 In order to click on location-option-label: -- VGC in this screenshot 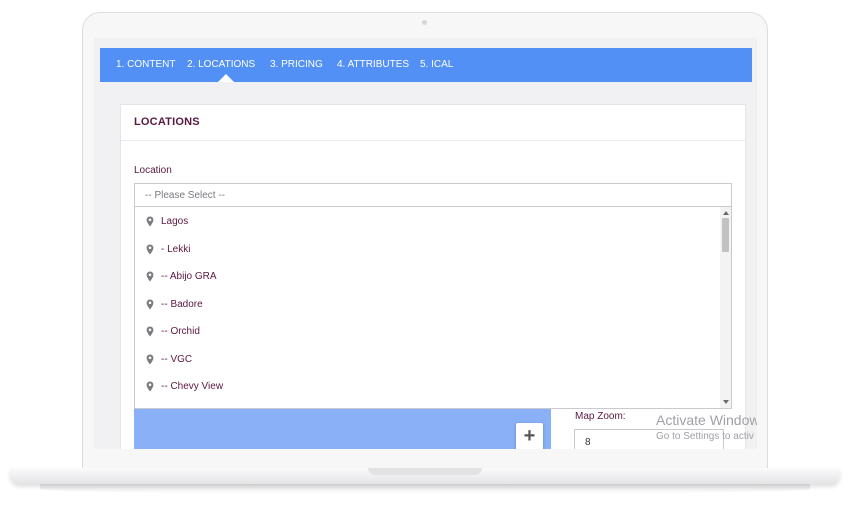, I will do `click(177, 359)`.